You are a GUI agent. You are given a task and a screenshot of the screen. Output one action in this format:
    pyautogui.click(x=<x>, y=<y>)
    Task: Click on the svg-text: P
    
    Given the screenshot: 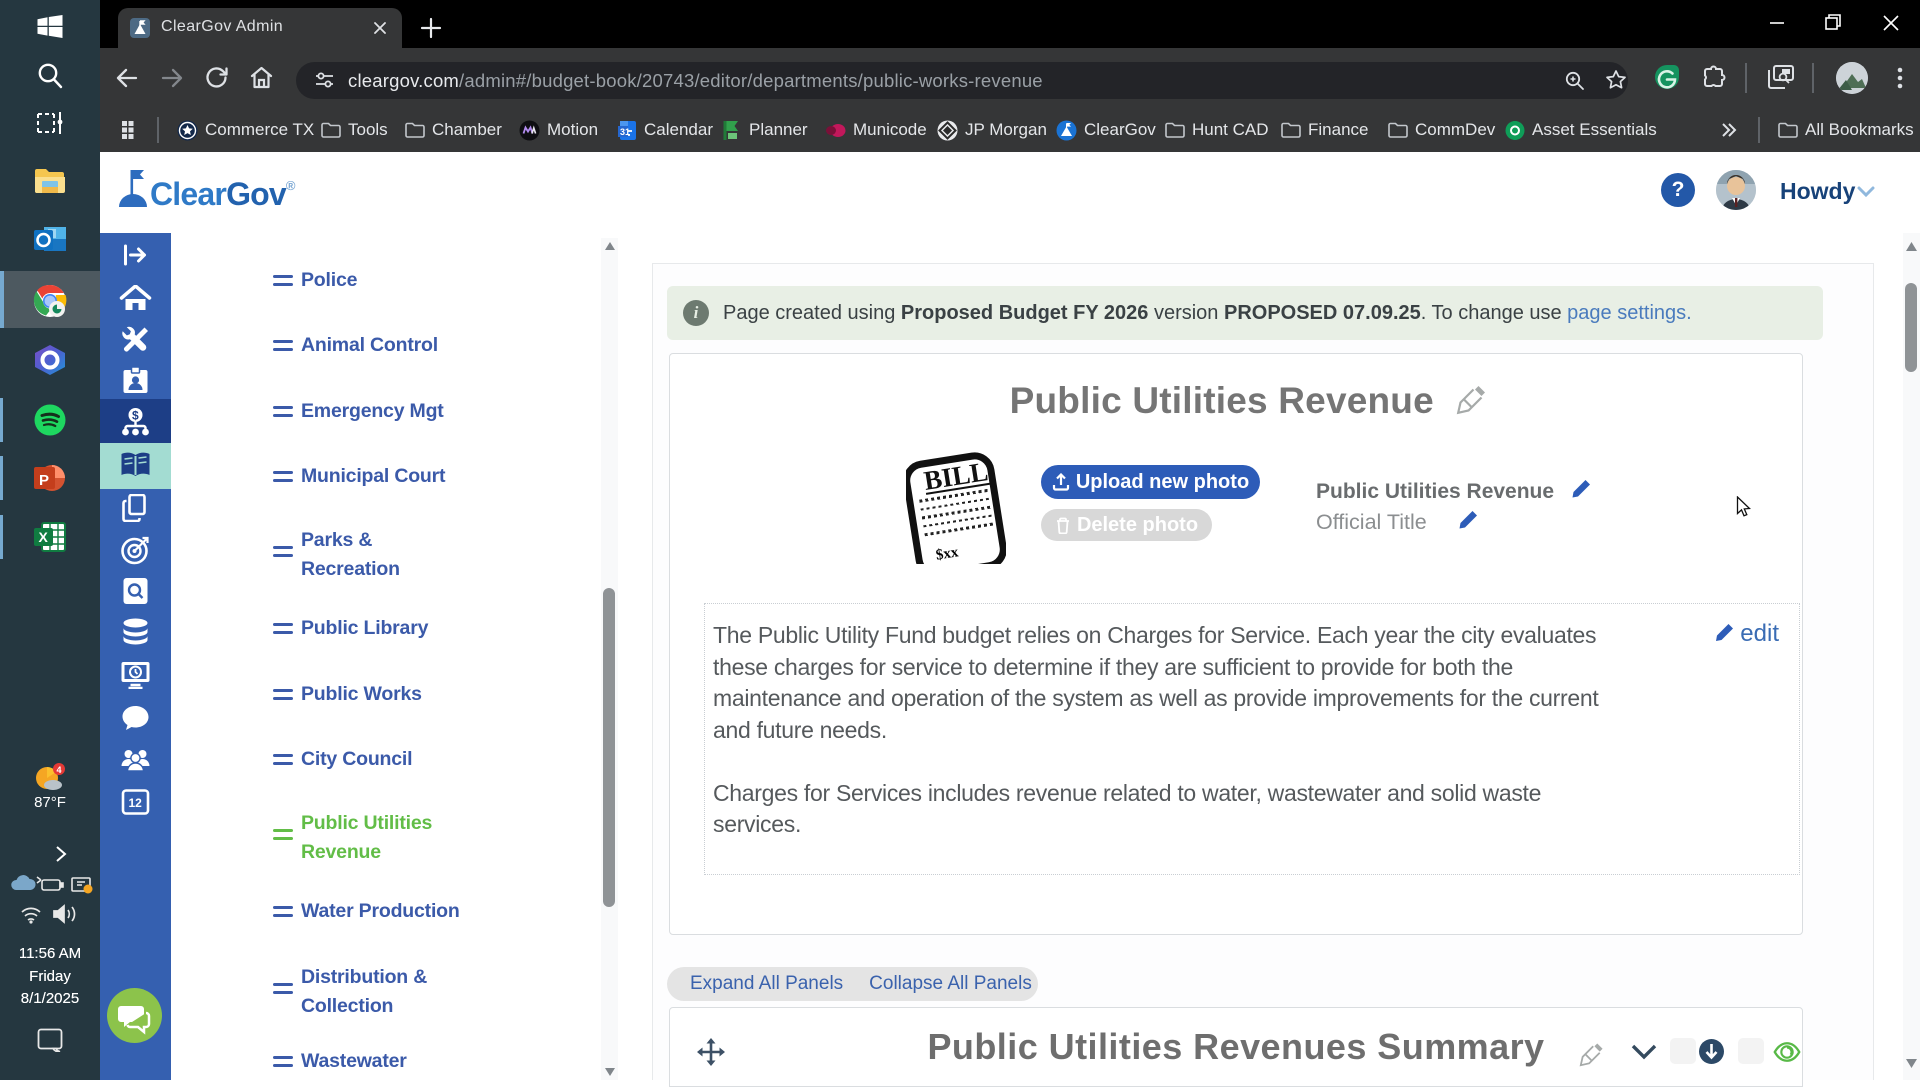 What is the action you would take?
    pyautogui.click(x=44, y=480)
    